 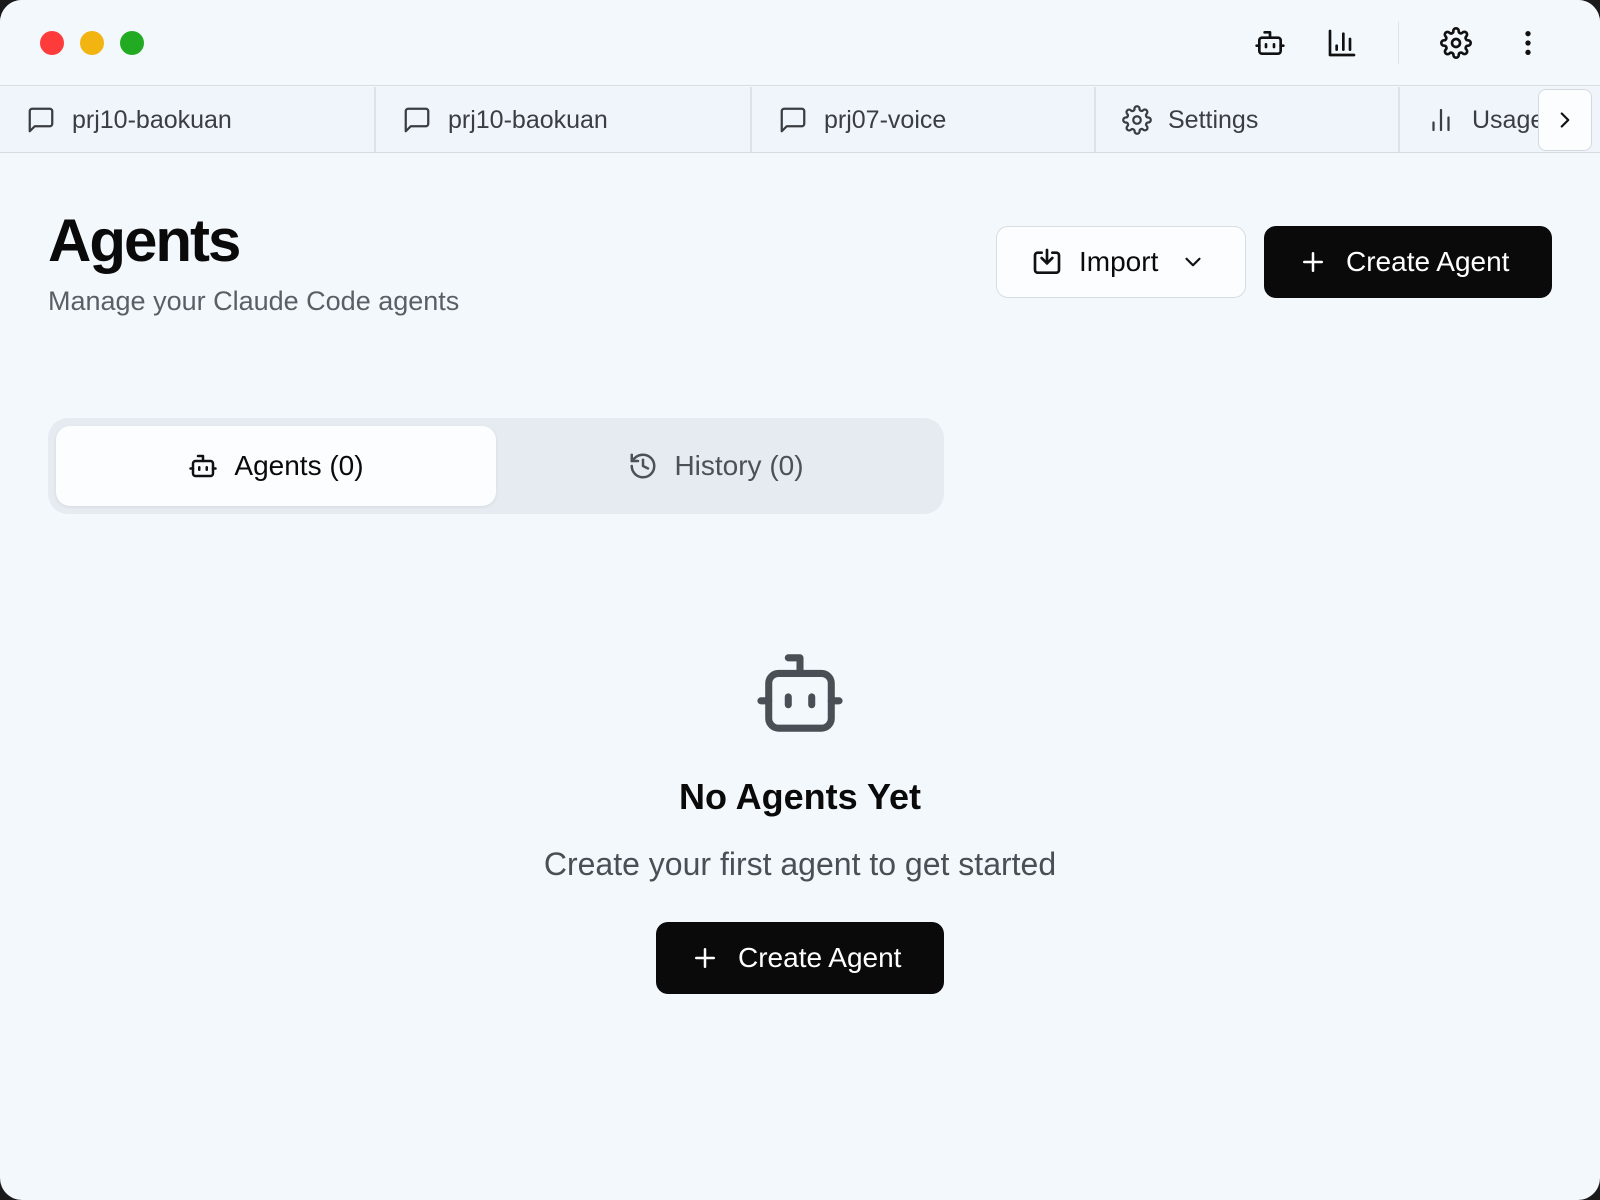 What do you see at coordinates (1398, 43) in the screenshot?
I see `toolbar-divider` at bounding box center [1398, 43].